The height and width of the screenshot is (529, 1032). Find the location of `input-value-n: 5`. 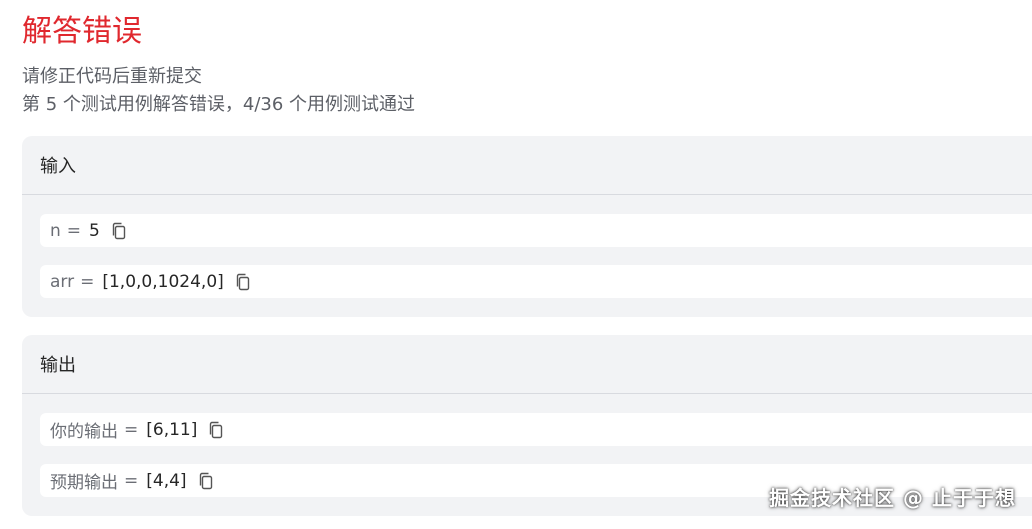

input-value-n: 5 is located at coordinates (94, 230).